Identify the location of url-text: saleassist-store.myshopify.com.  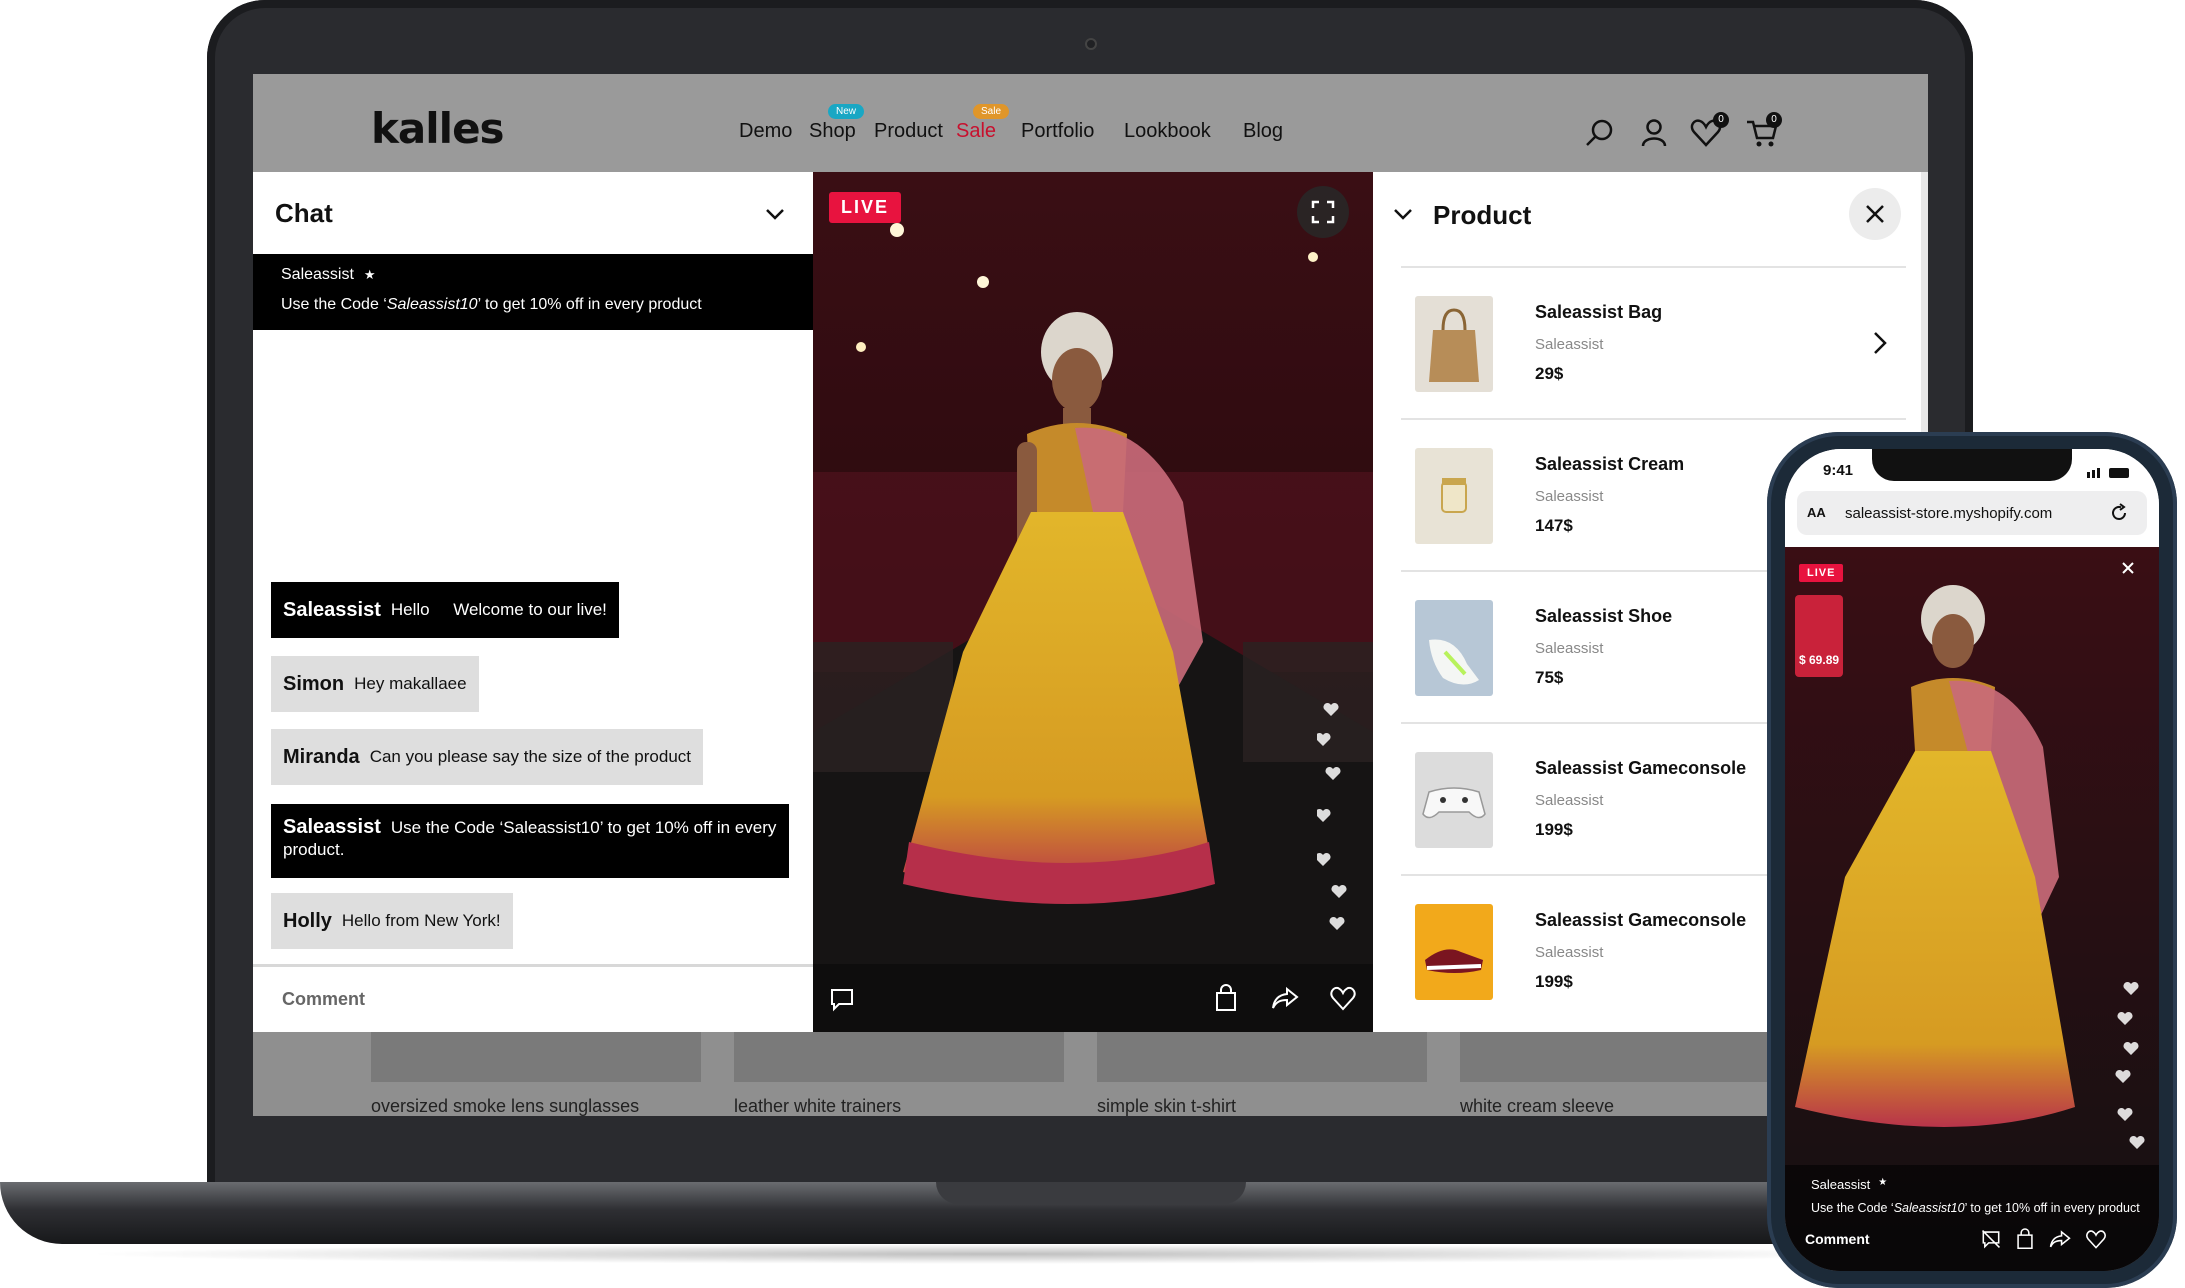
(1948, 513).